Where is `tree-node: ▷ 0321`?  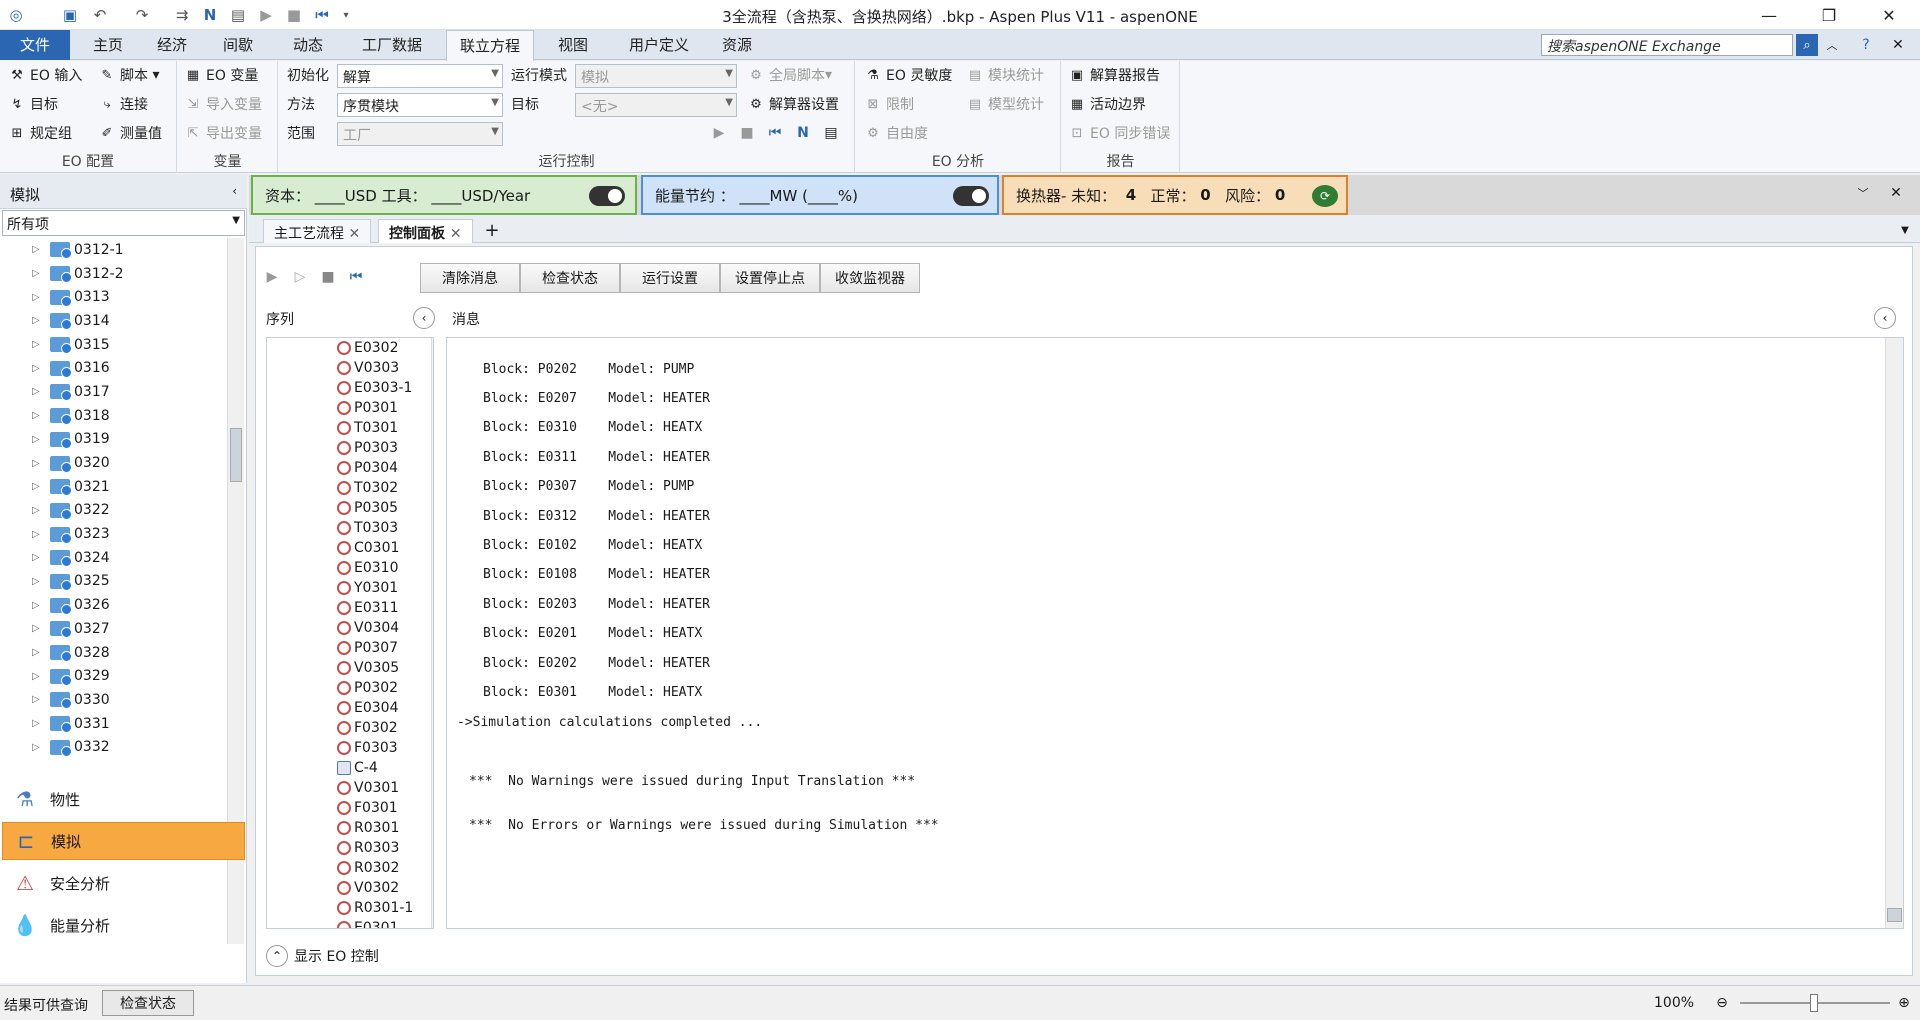
tree-node: ▷ 0321 is located at coordinates (114, 487).